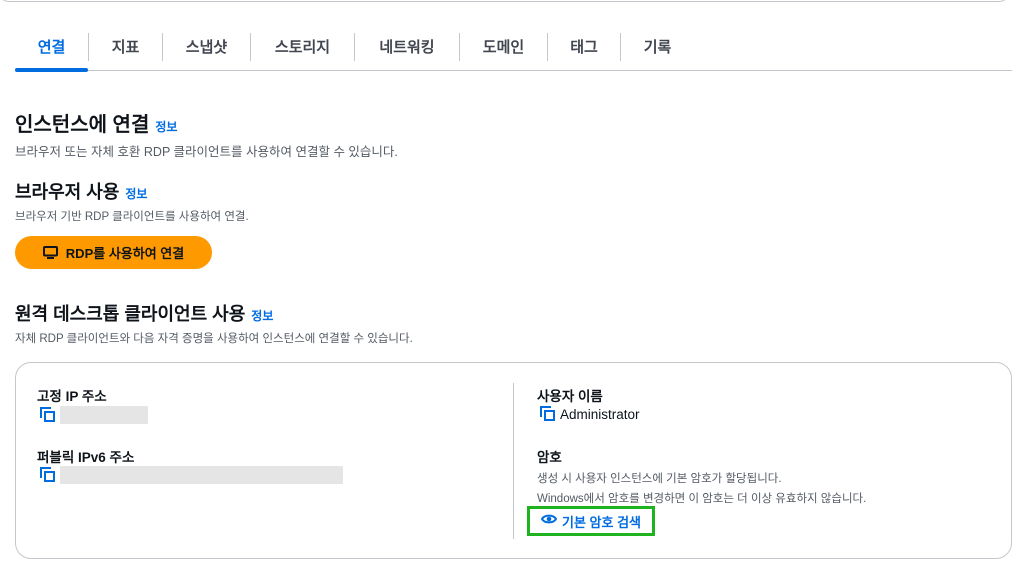 Image resolution: width=1024 pixels, height=570 pixels. What do you see at coordinates (657, 50) in the screenshot?
I see `tab-history: 기록` at bounding box center [657, 50].